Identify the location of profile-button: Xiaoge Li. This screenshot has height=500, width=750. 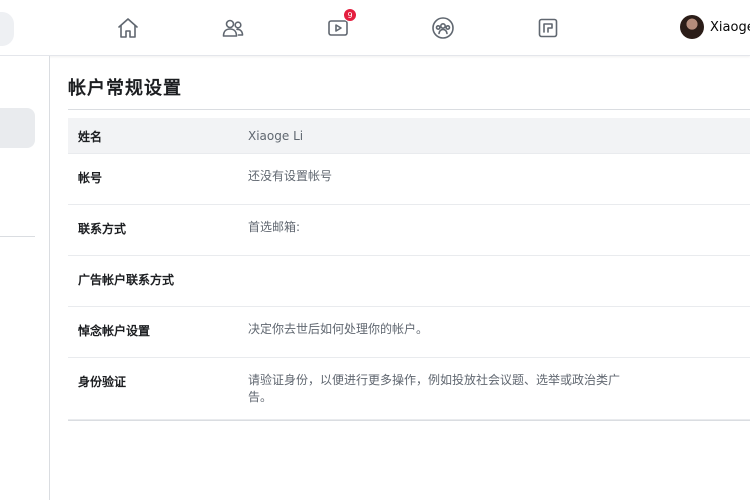
(715, 27).